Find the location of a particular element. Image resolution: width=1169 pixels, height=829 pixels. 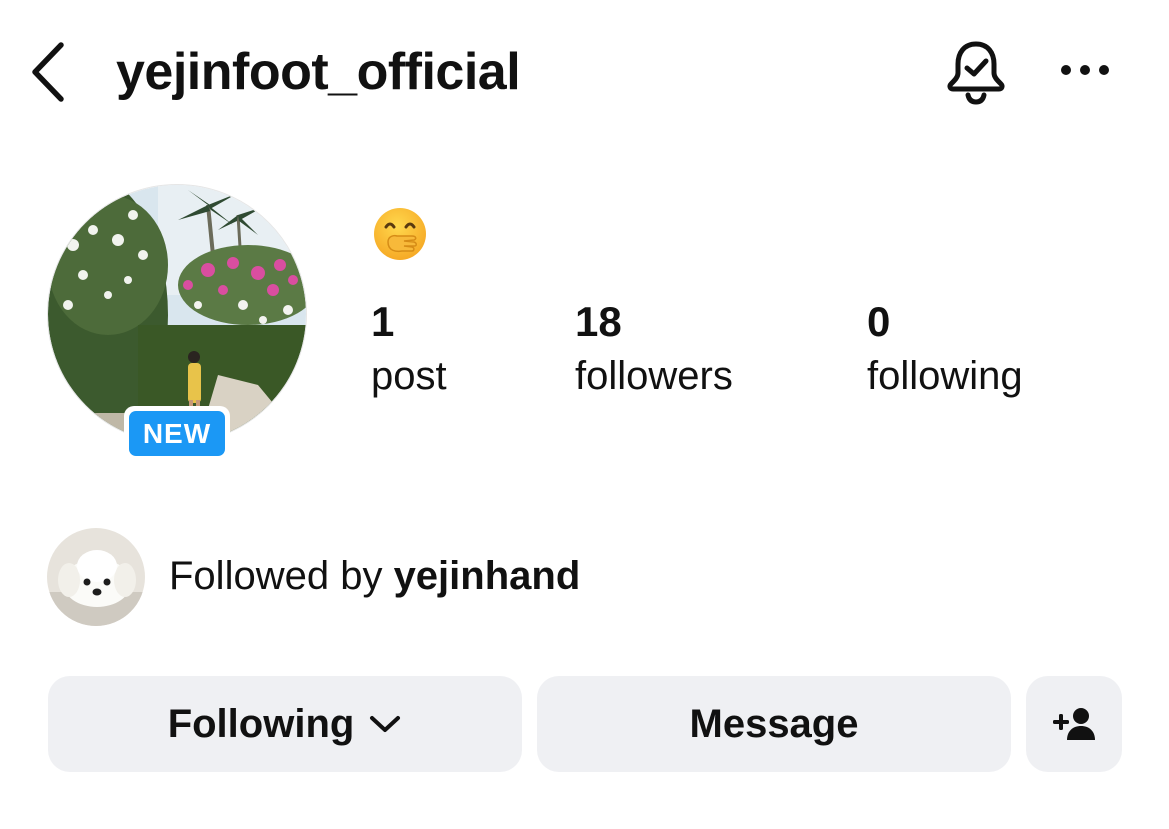

stat-followers-label: followers is located at coordinates (654, 376).